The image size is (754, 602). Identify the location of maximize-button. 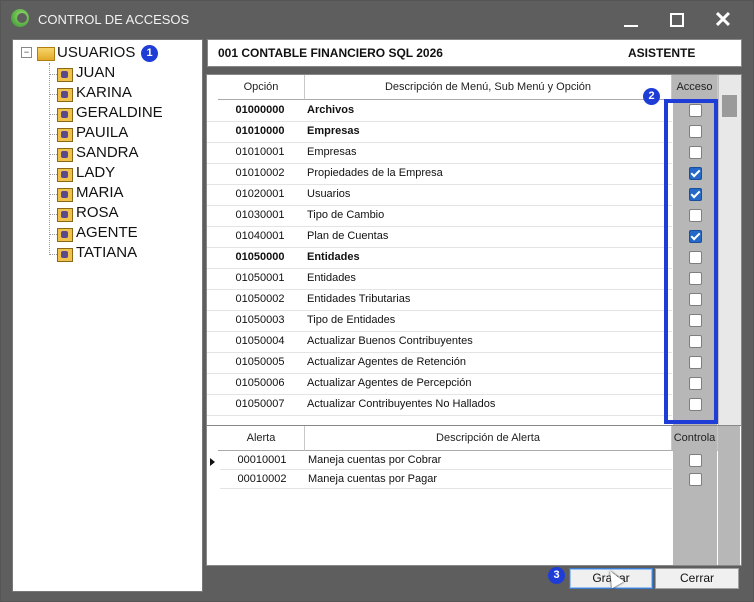
(677, 20).